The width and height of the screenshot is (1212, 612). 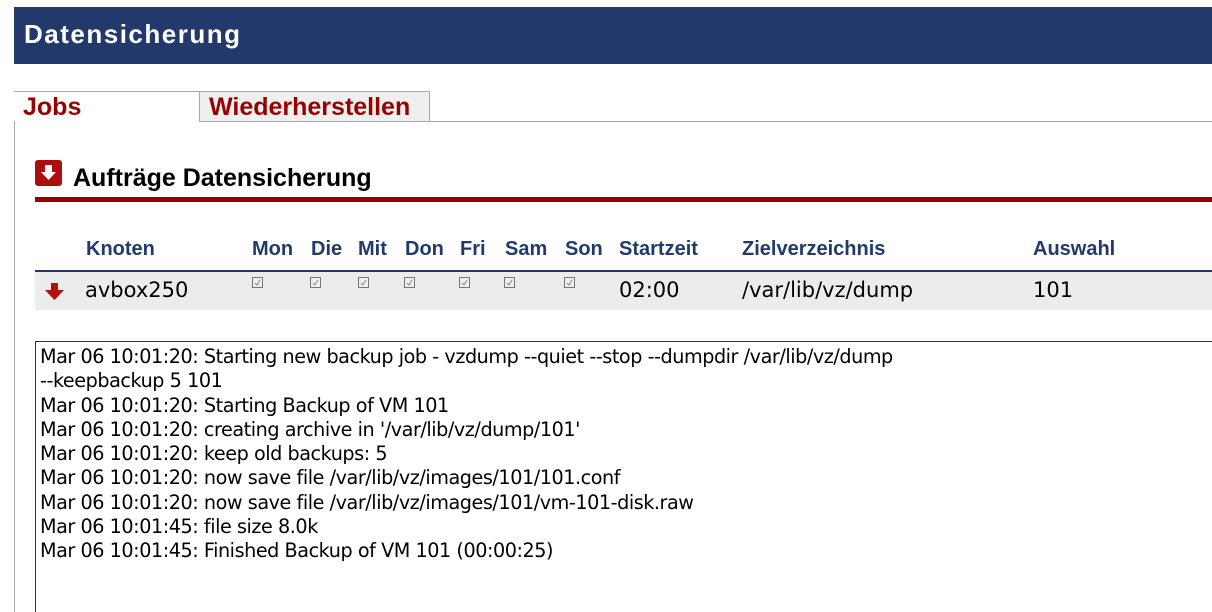 I want to click on column-header-mit: Mit, so click(x=372, y=249).